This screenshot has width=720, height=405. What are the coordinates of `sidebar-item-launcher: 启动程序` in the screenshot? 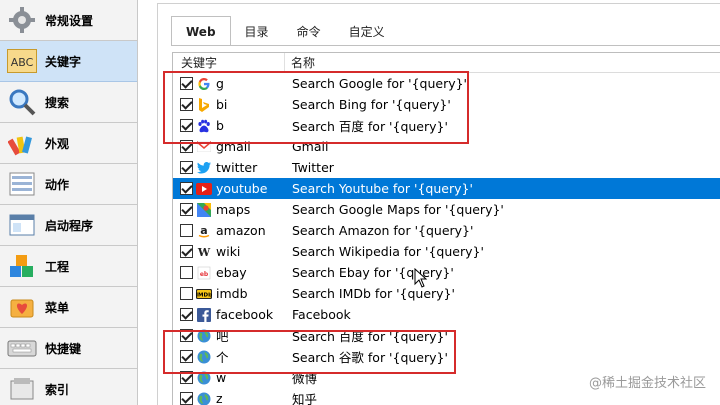 It's located at (68, 225).